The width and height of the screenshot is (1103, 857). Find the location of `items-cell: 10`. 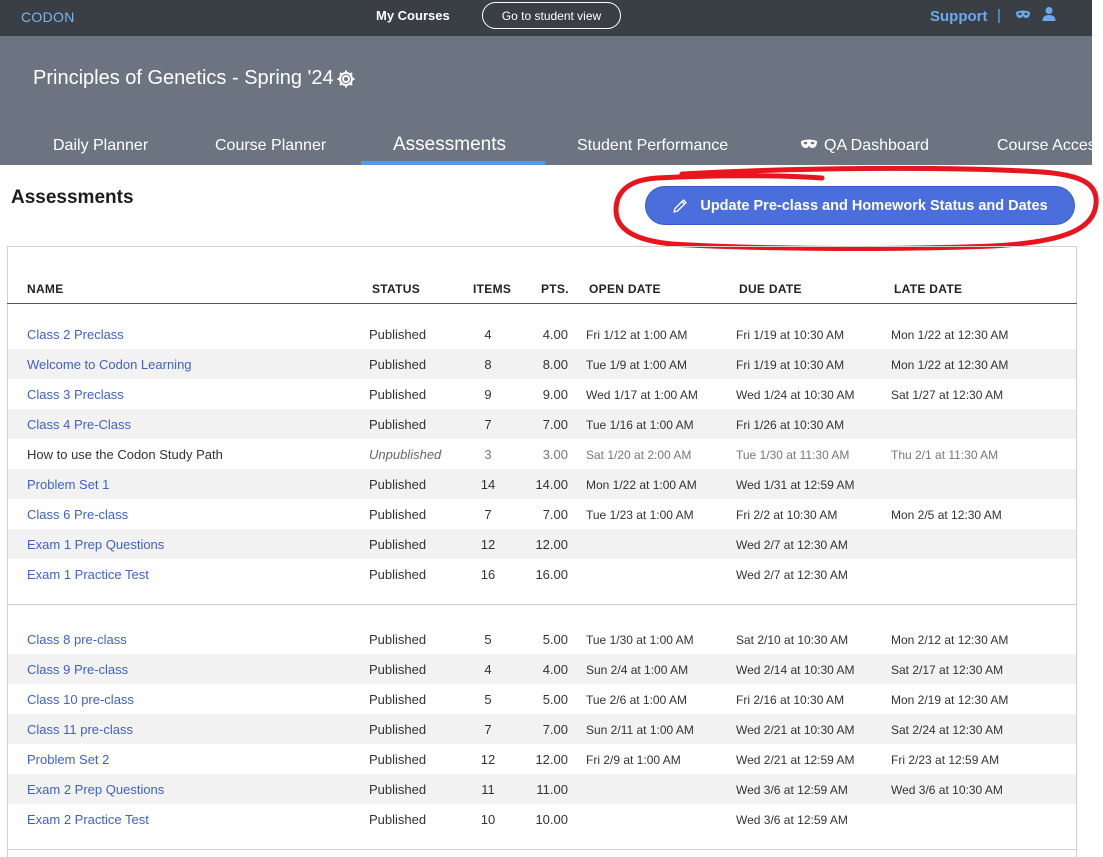

items-cell: 10 is located at coordinates (488, 819).